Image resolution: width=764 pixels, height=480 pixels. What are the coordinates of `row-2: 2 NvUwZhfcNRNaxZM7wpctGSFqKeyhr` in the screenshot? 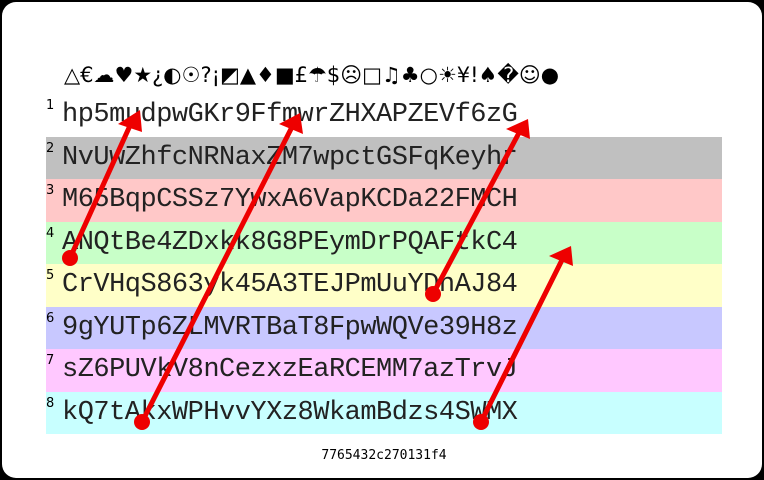 It's located at (384, 157).